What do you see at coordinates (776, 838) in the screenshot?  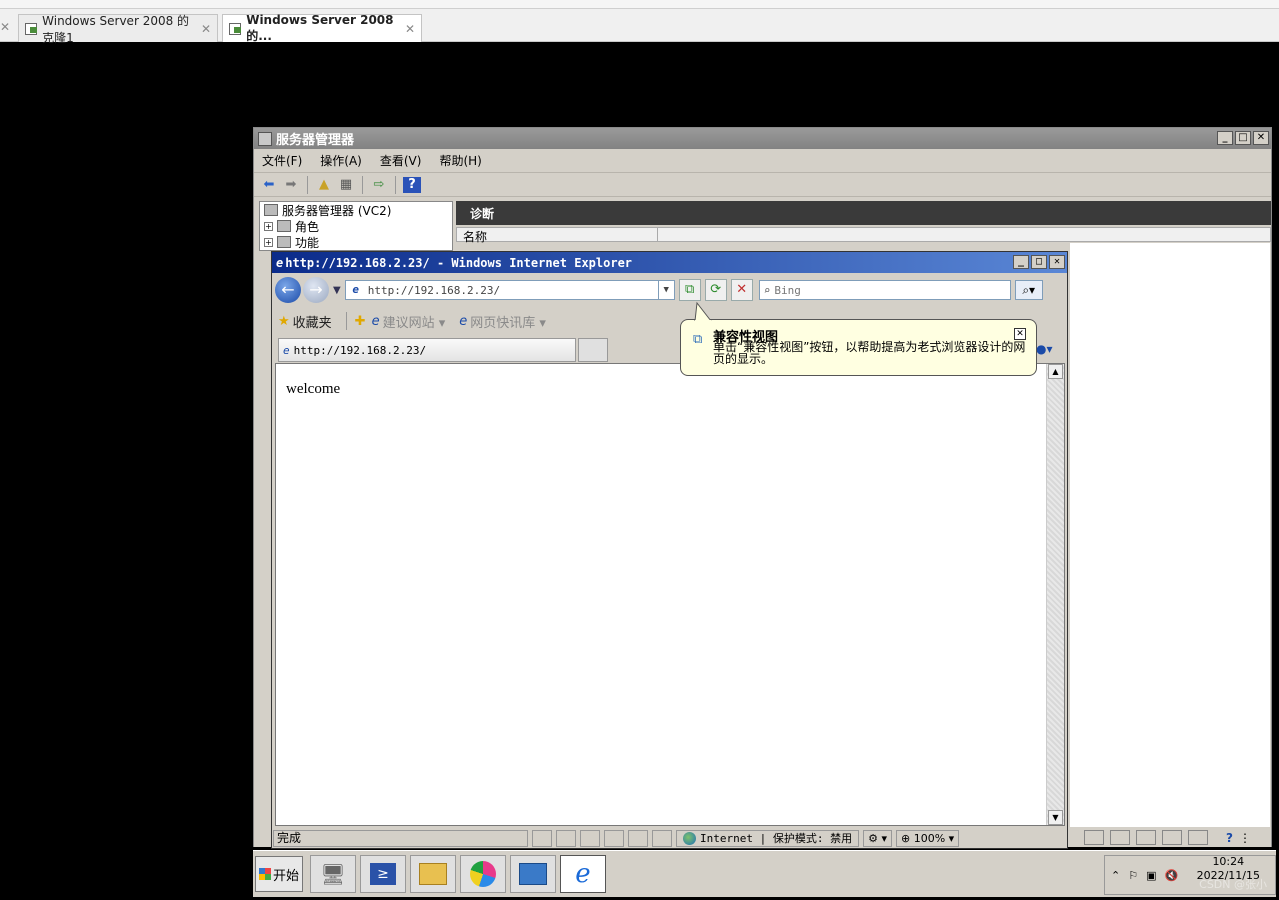 I see `security-zone-label: Internet | 保护模式: 禁用` at bounding box center [776, 838].